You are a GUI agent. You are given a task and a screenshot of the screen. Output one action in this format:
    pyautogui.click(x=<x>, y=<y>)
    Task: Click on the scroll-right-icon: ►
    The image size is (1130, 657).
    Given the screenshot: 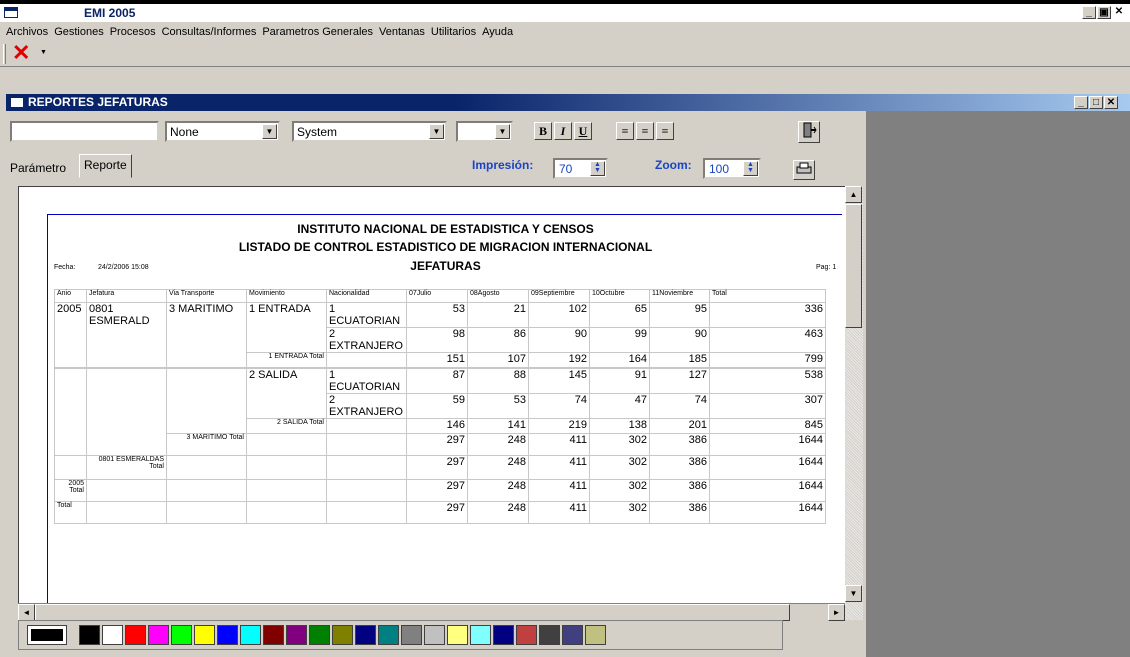 What is the action you would take?
    pyautogui.click(x=836, y=612)
    